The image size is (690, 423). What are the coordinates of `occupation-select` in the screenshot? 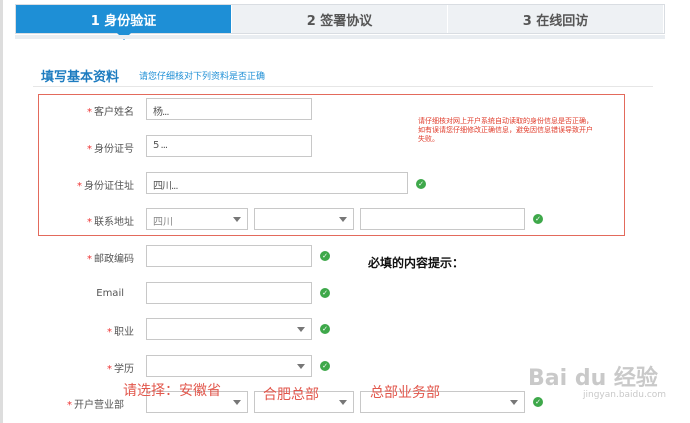 It's located at (229, 329).